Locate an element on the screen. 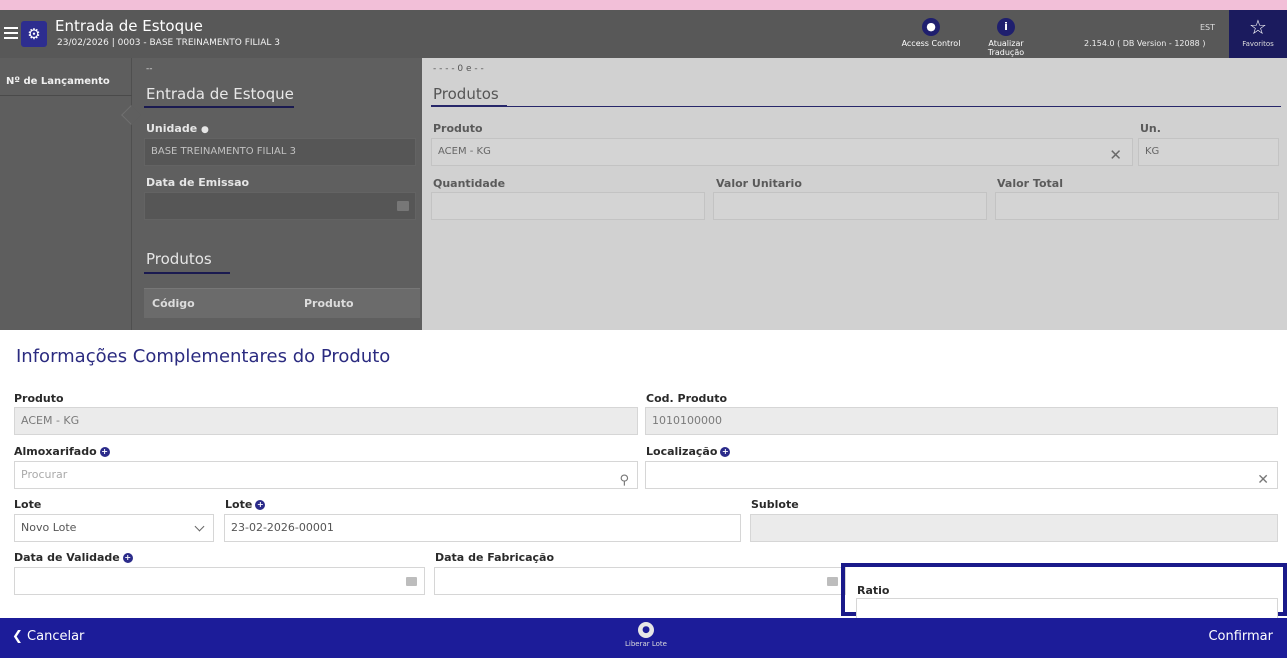 The width and height of the screenshot is (1287, 658). lote-select-label: Lote is located at coordinates (28, 504).